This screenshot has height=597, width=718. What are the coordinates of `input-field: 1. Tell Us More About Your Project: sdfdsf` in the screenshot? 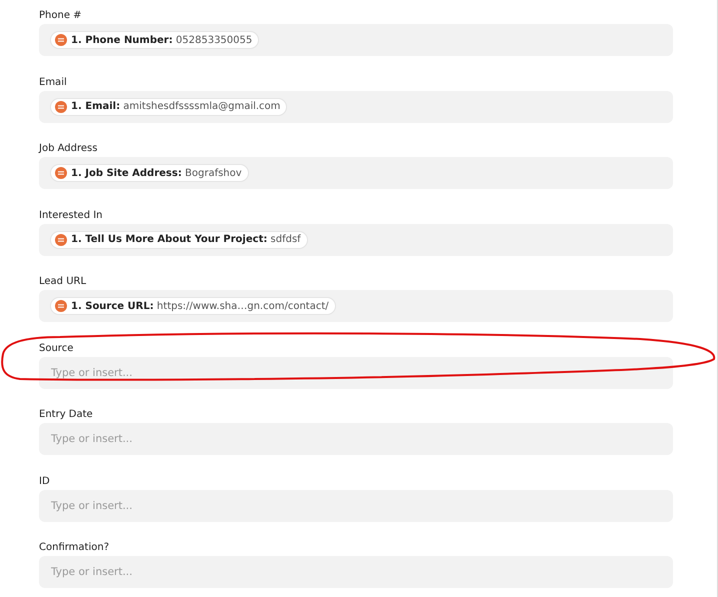 It's located at (356, 240).